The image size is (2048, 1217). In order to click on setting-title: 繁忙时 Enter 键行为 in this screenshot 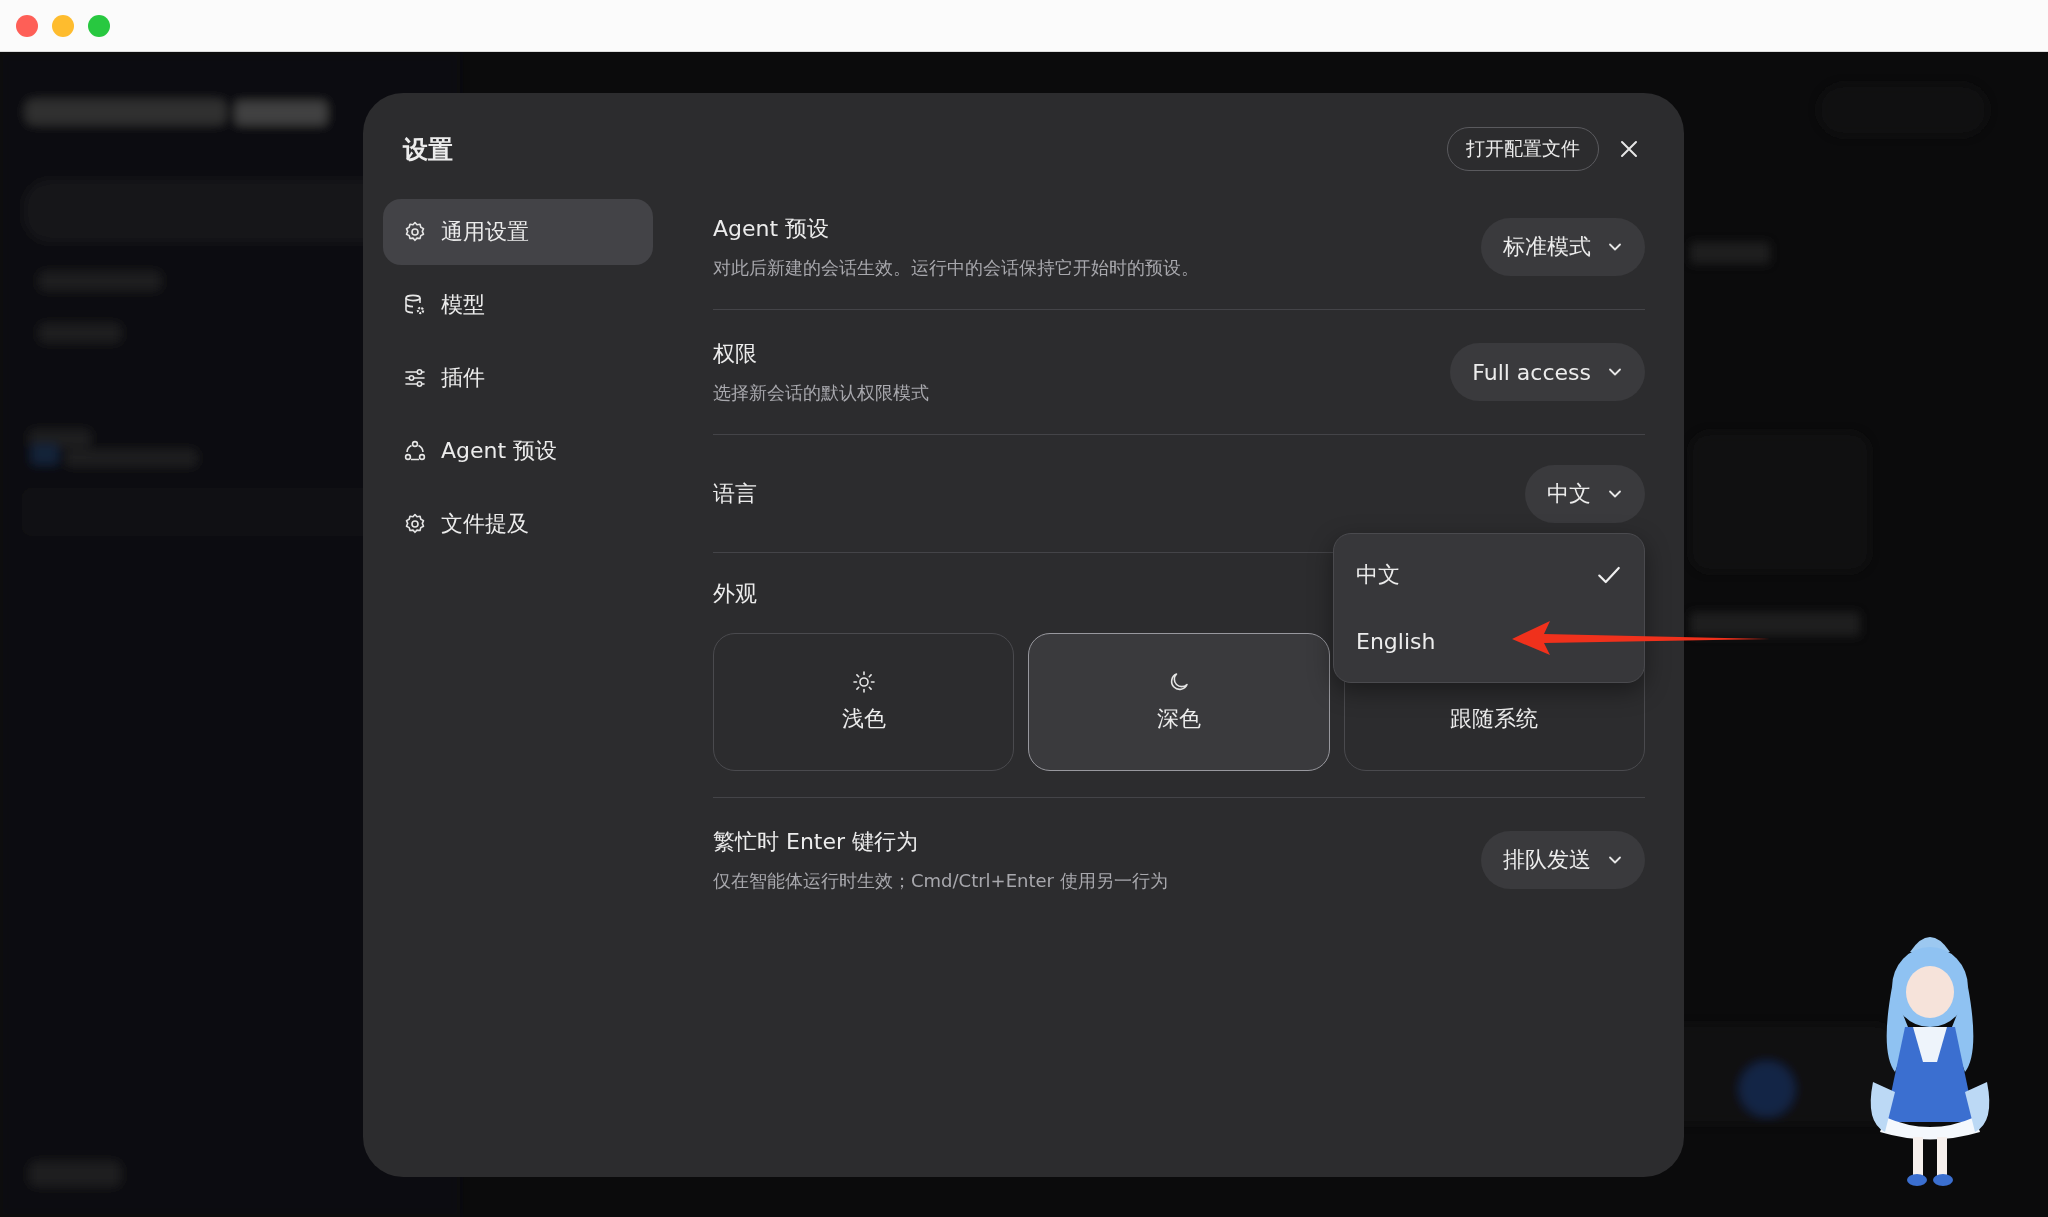, I will do `click(816, 842)`.